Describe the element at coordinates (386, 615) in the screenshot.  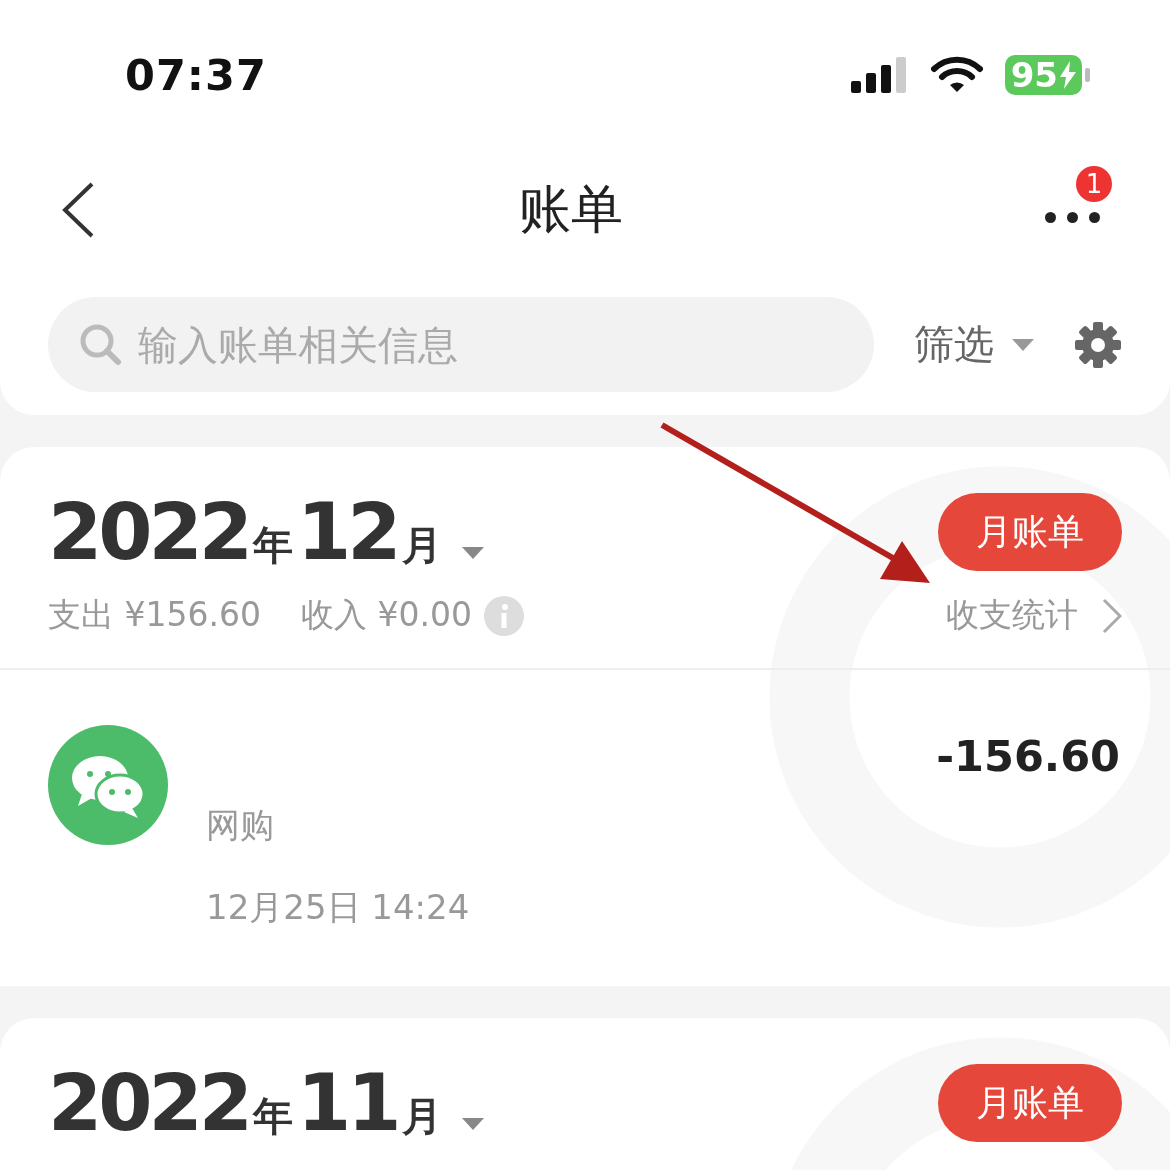
I see `income-total: 收入 ¥0.00` at that location.